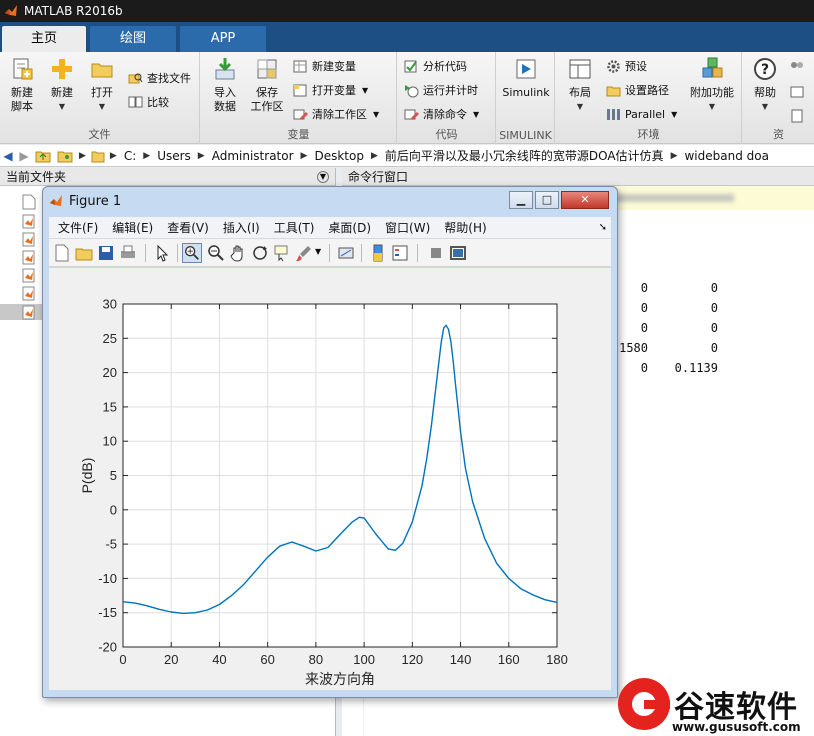 The height and width of the screenshot is (736, 814). I want to click on layout-label: 布局, so click(580, 92).